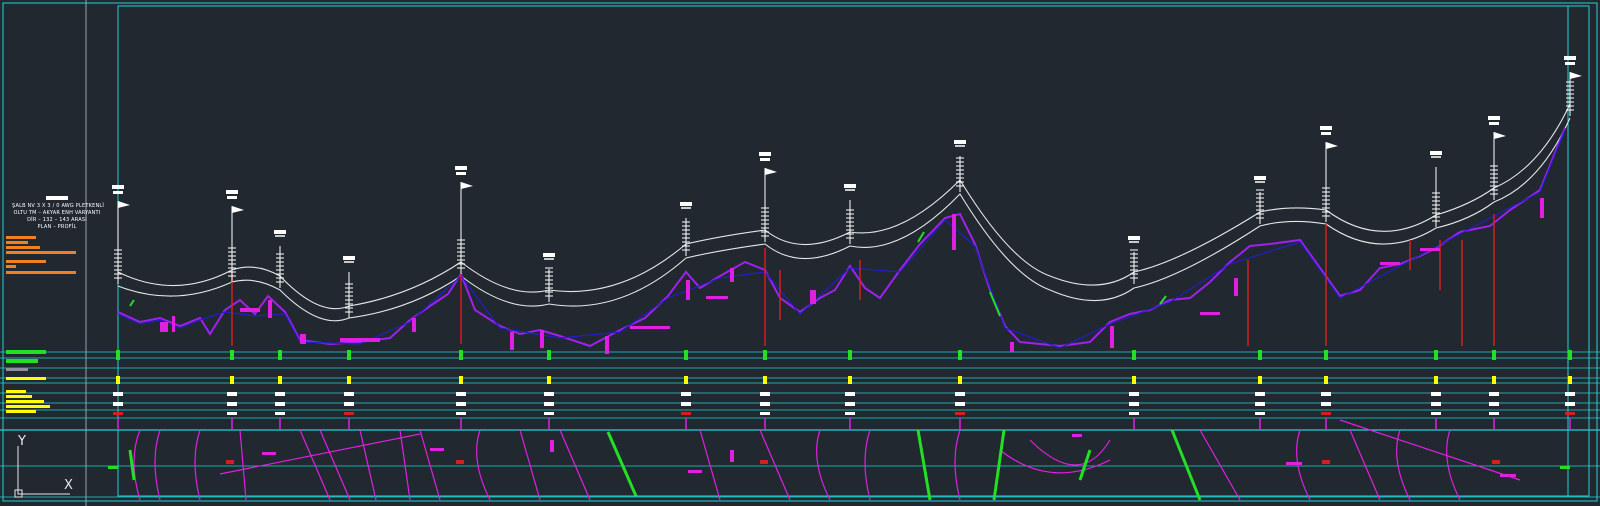 This screenshot has height=506, width=1600. I want to click on tower-T11, so click(1134, 260).